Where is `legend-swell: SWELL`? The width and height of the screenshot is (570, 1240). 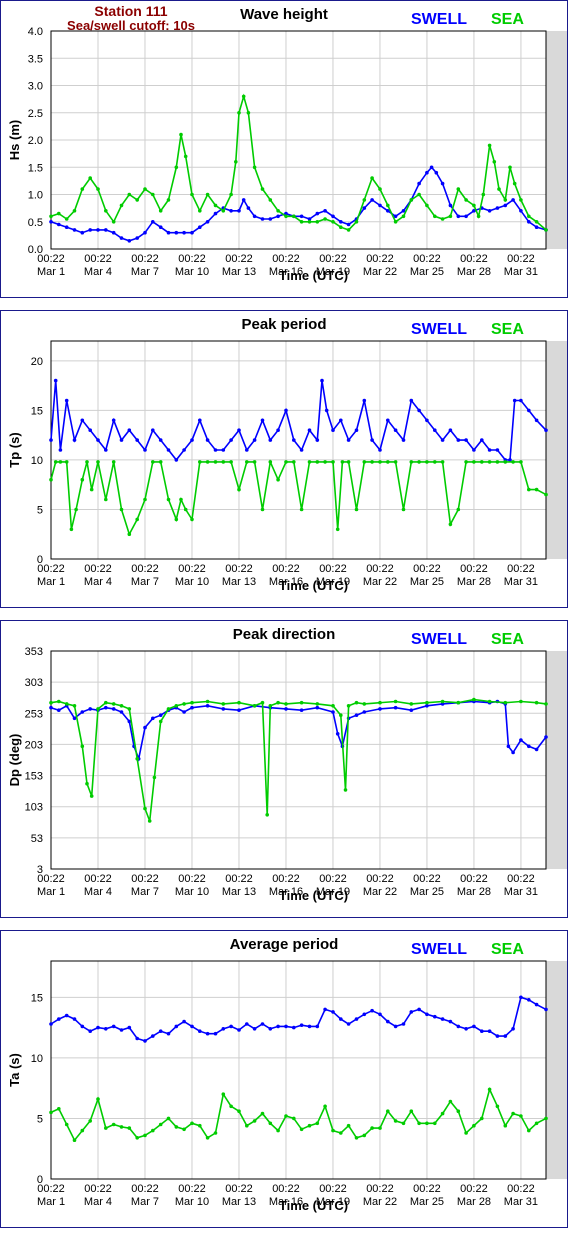
legend-swell: SWELL is located at coordinates (439, 639).